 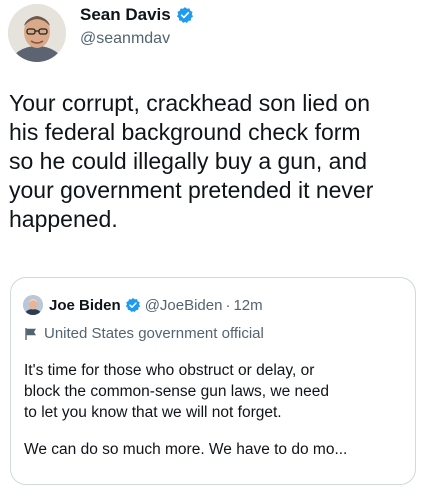 What do you see at coordinates (153, 412) in the screenshot?
I see `quoted-text-line: to let you know that we will not forget.` at bounding box center [153, 412].